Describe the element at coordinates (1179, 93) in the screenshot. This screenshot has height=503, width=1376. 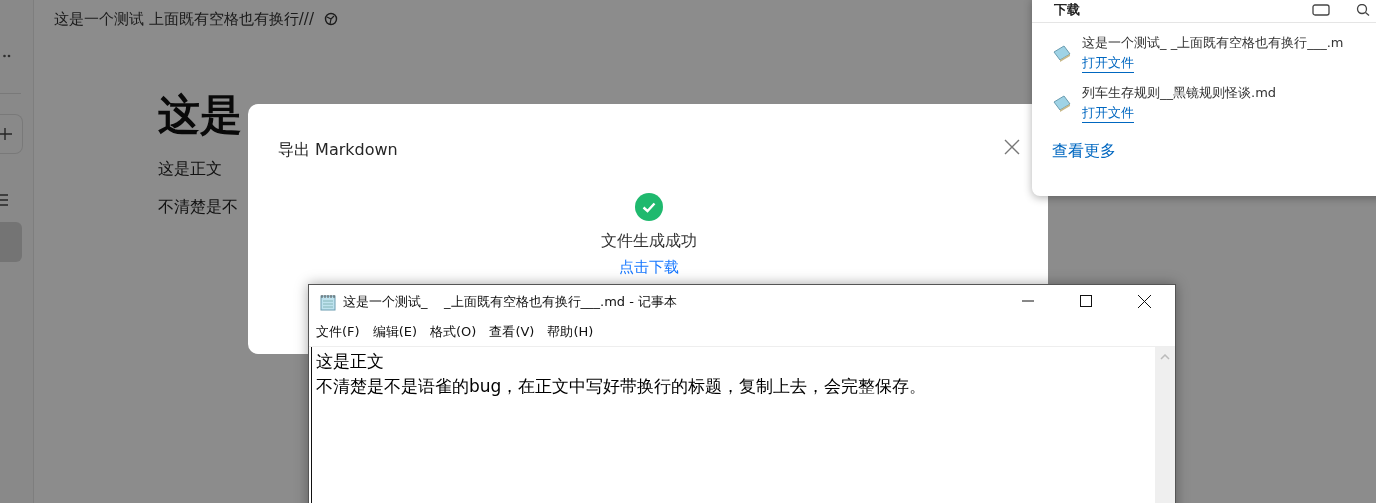
I see `file-name: 列车生存规则__黑镜规则怪谈.md` at that location.